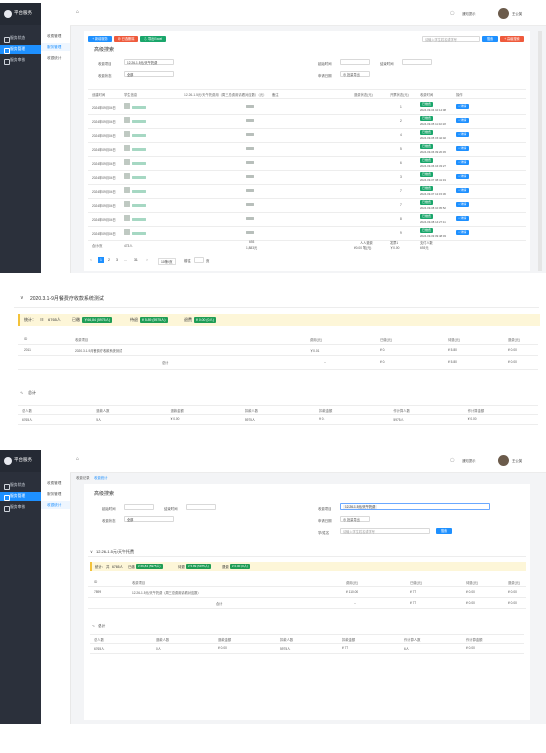 The height and width of the screenshot is (753, 546). What do you see at coordinates (315, 351) in the screenshot?
I see `row-fee: ￥0.01` at bounding box center [315, 351].